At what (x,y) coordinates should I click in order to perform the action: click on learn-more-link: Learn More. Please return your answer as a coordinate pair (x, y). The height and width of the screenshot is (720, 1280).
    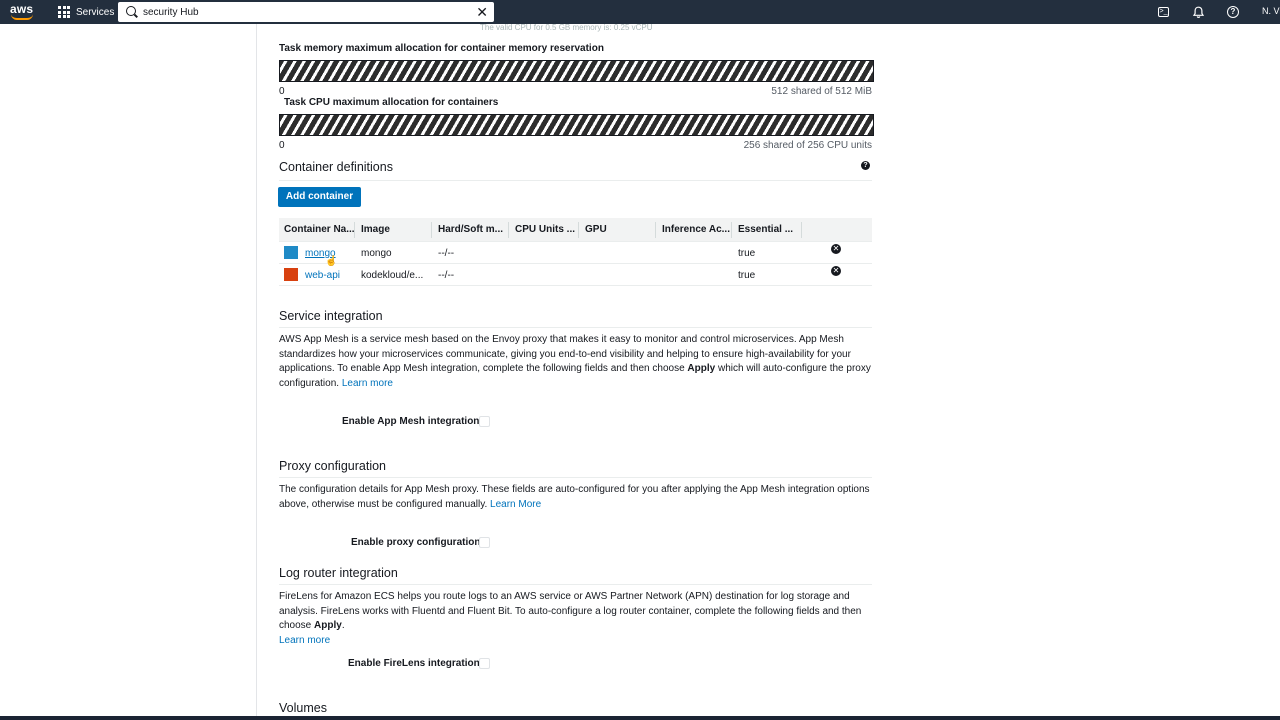
    Looking at the image, I should click on (515, 504).